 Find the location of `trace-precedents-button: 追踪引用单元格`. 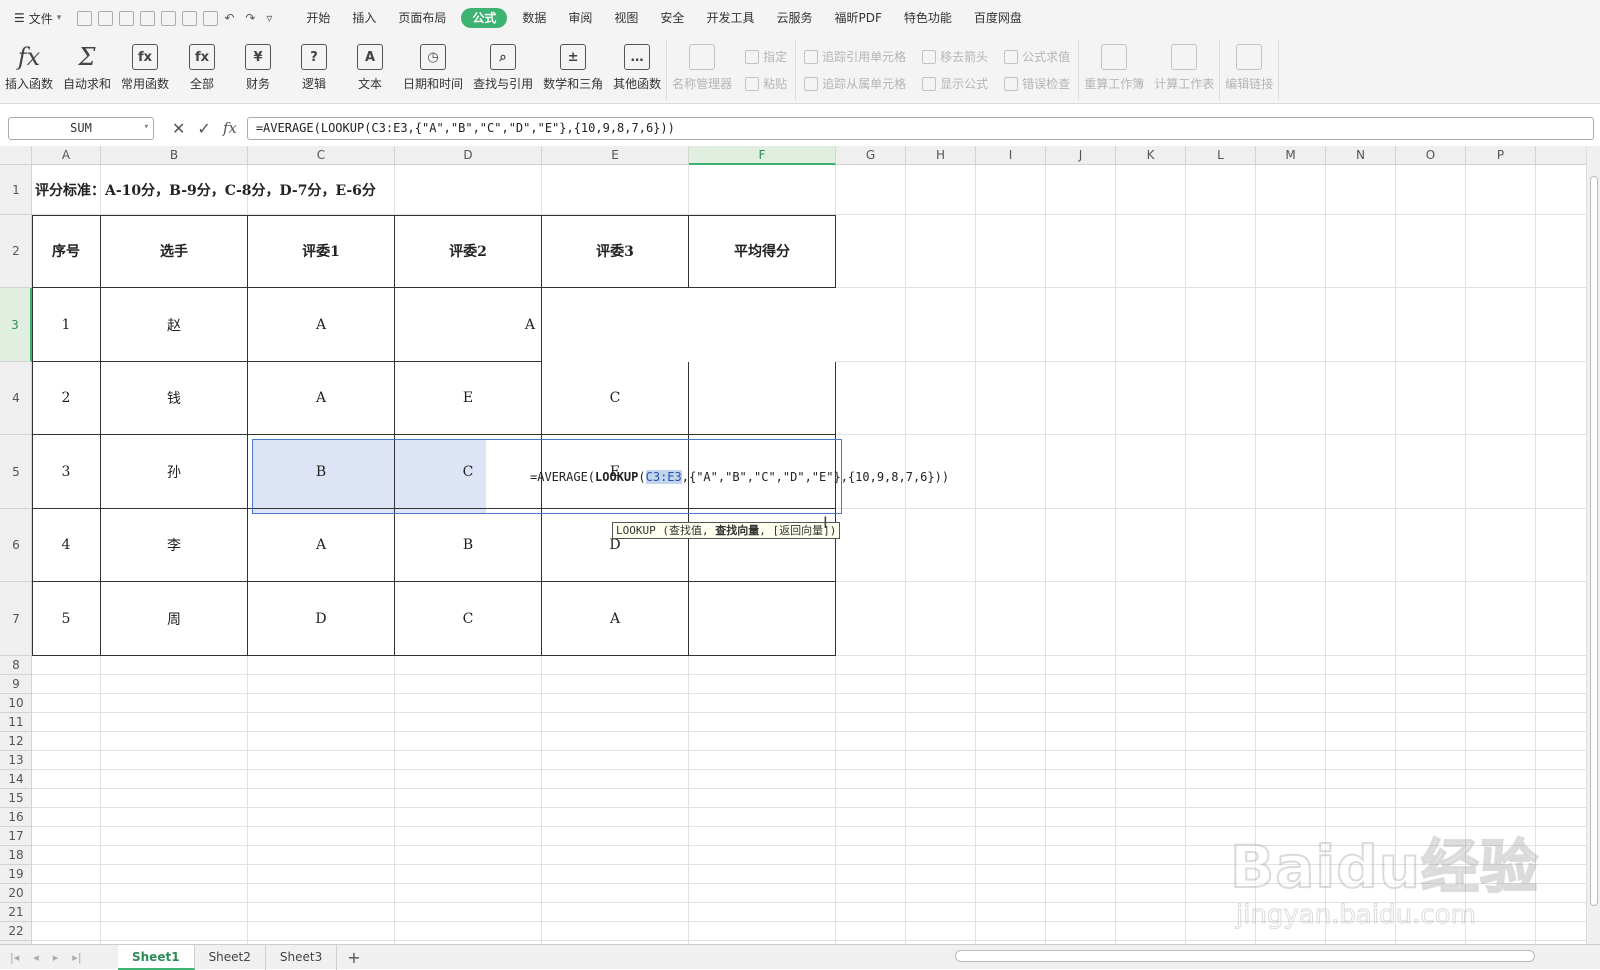

trace-precedents-button: 追踪引用单元格 is located at coordinates (855, 56).